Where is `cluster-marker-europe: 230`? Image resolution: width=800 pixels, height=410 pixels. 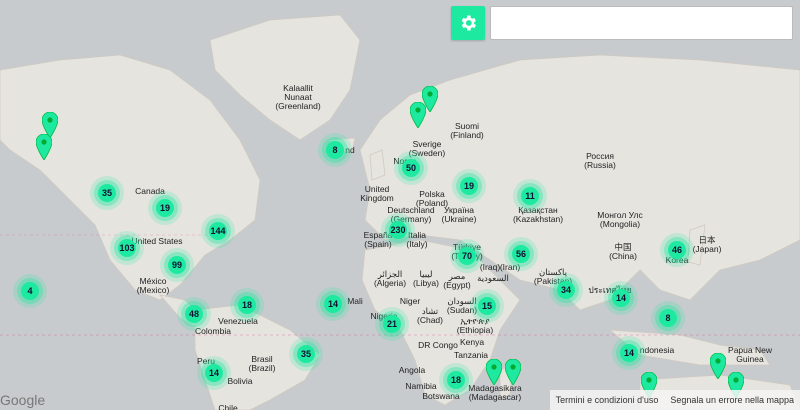
cluster-marker-europe: 230 is located at coordinates (398, 230).